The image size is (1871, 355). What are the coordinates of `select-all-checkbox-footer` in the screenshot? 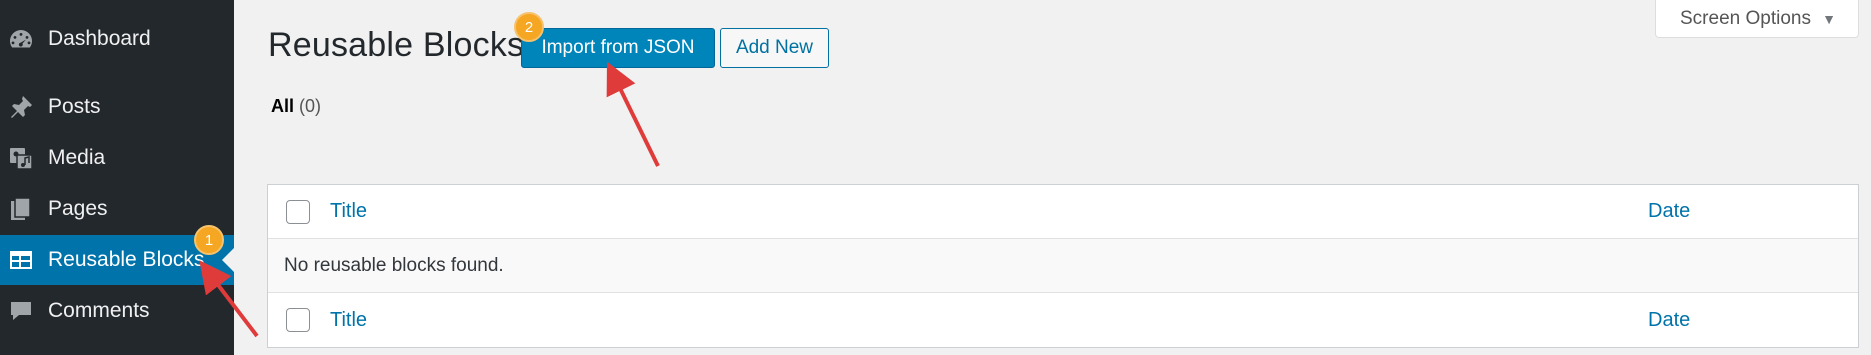 It's located at (298, 320).